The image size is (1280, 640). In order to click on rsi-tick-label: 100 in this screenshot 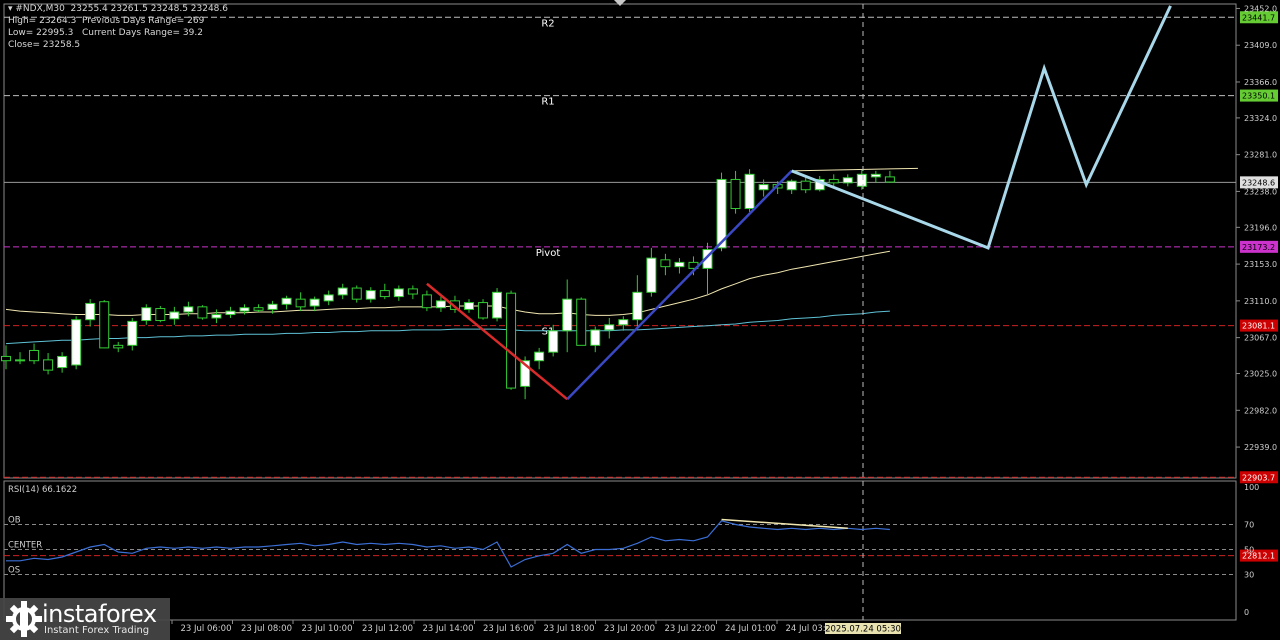, I will do `click(1251, 487)`.